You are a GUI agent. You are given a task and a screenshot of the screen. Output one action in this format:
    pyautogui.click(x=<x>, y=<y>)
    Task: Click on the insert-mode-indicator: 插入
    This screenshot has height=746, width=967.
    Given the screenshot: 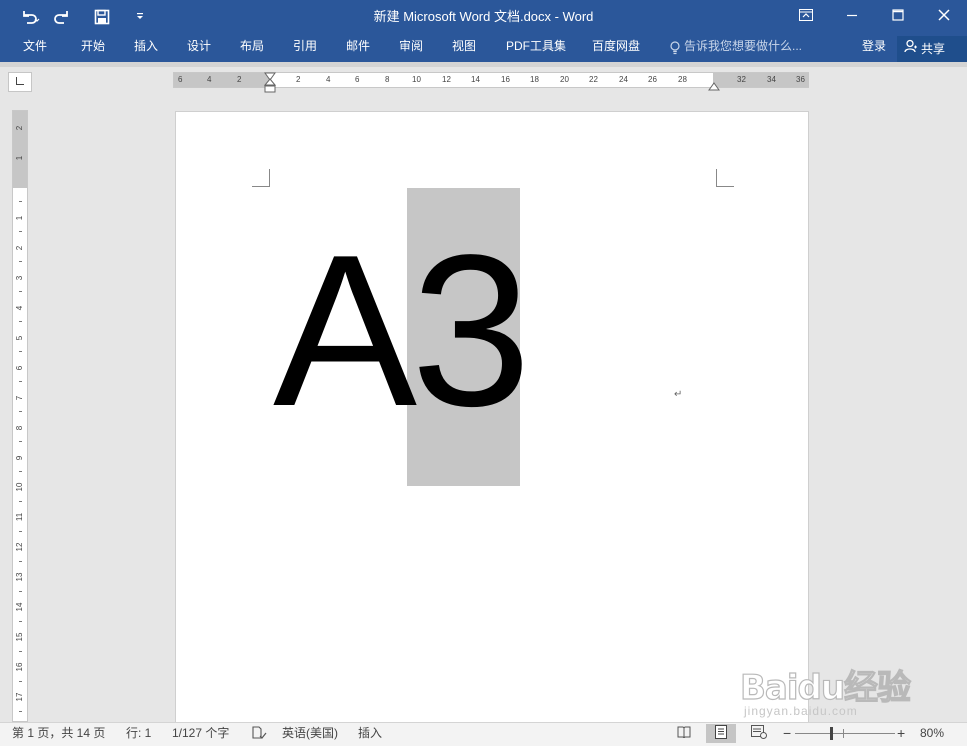 What is the action you would take?
    pyautogui.click(x=370, y=734)
    